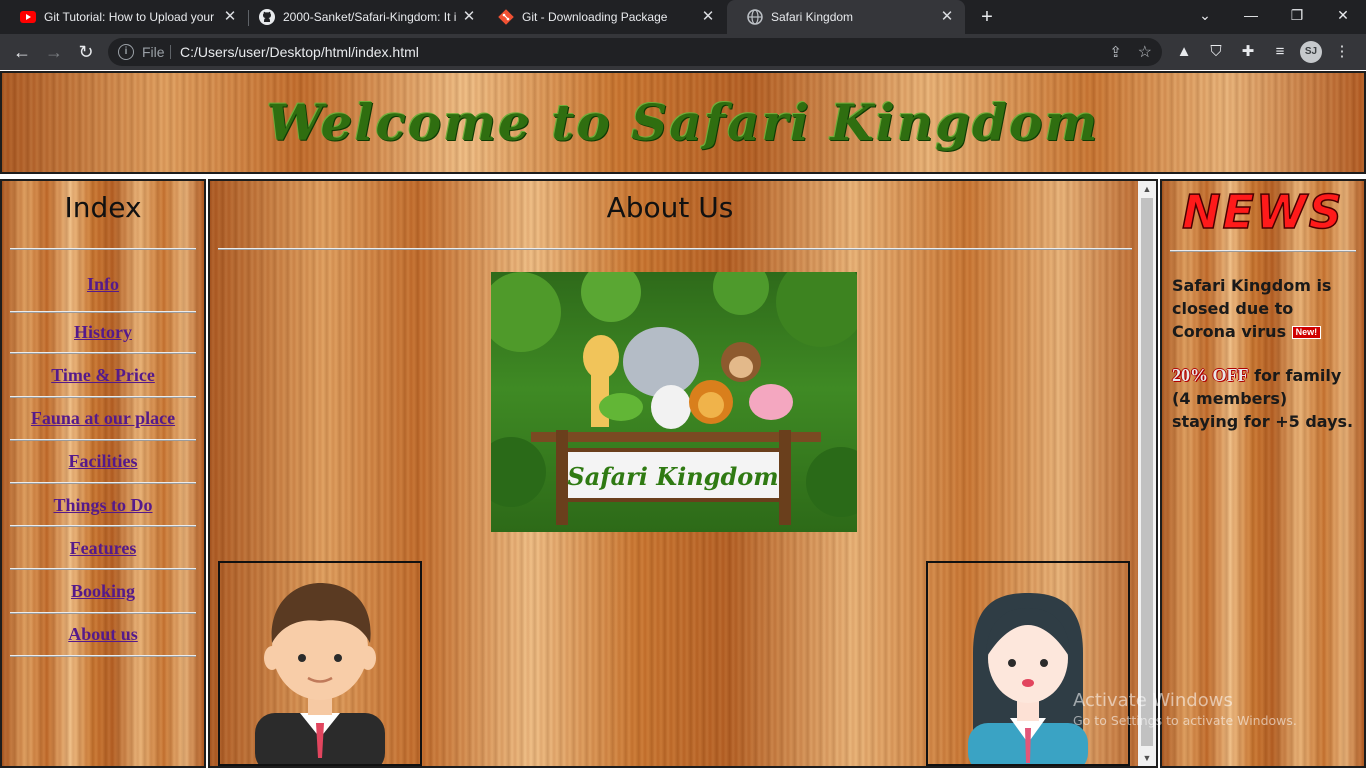 This screenshot has height=768, width=1366. What do you see at coordinates (103, 418) in the screenshot?
I see `nav-link-fauna: Fauna at our place` at bounding box center [103, 418].